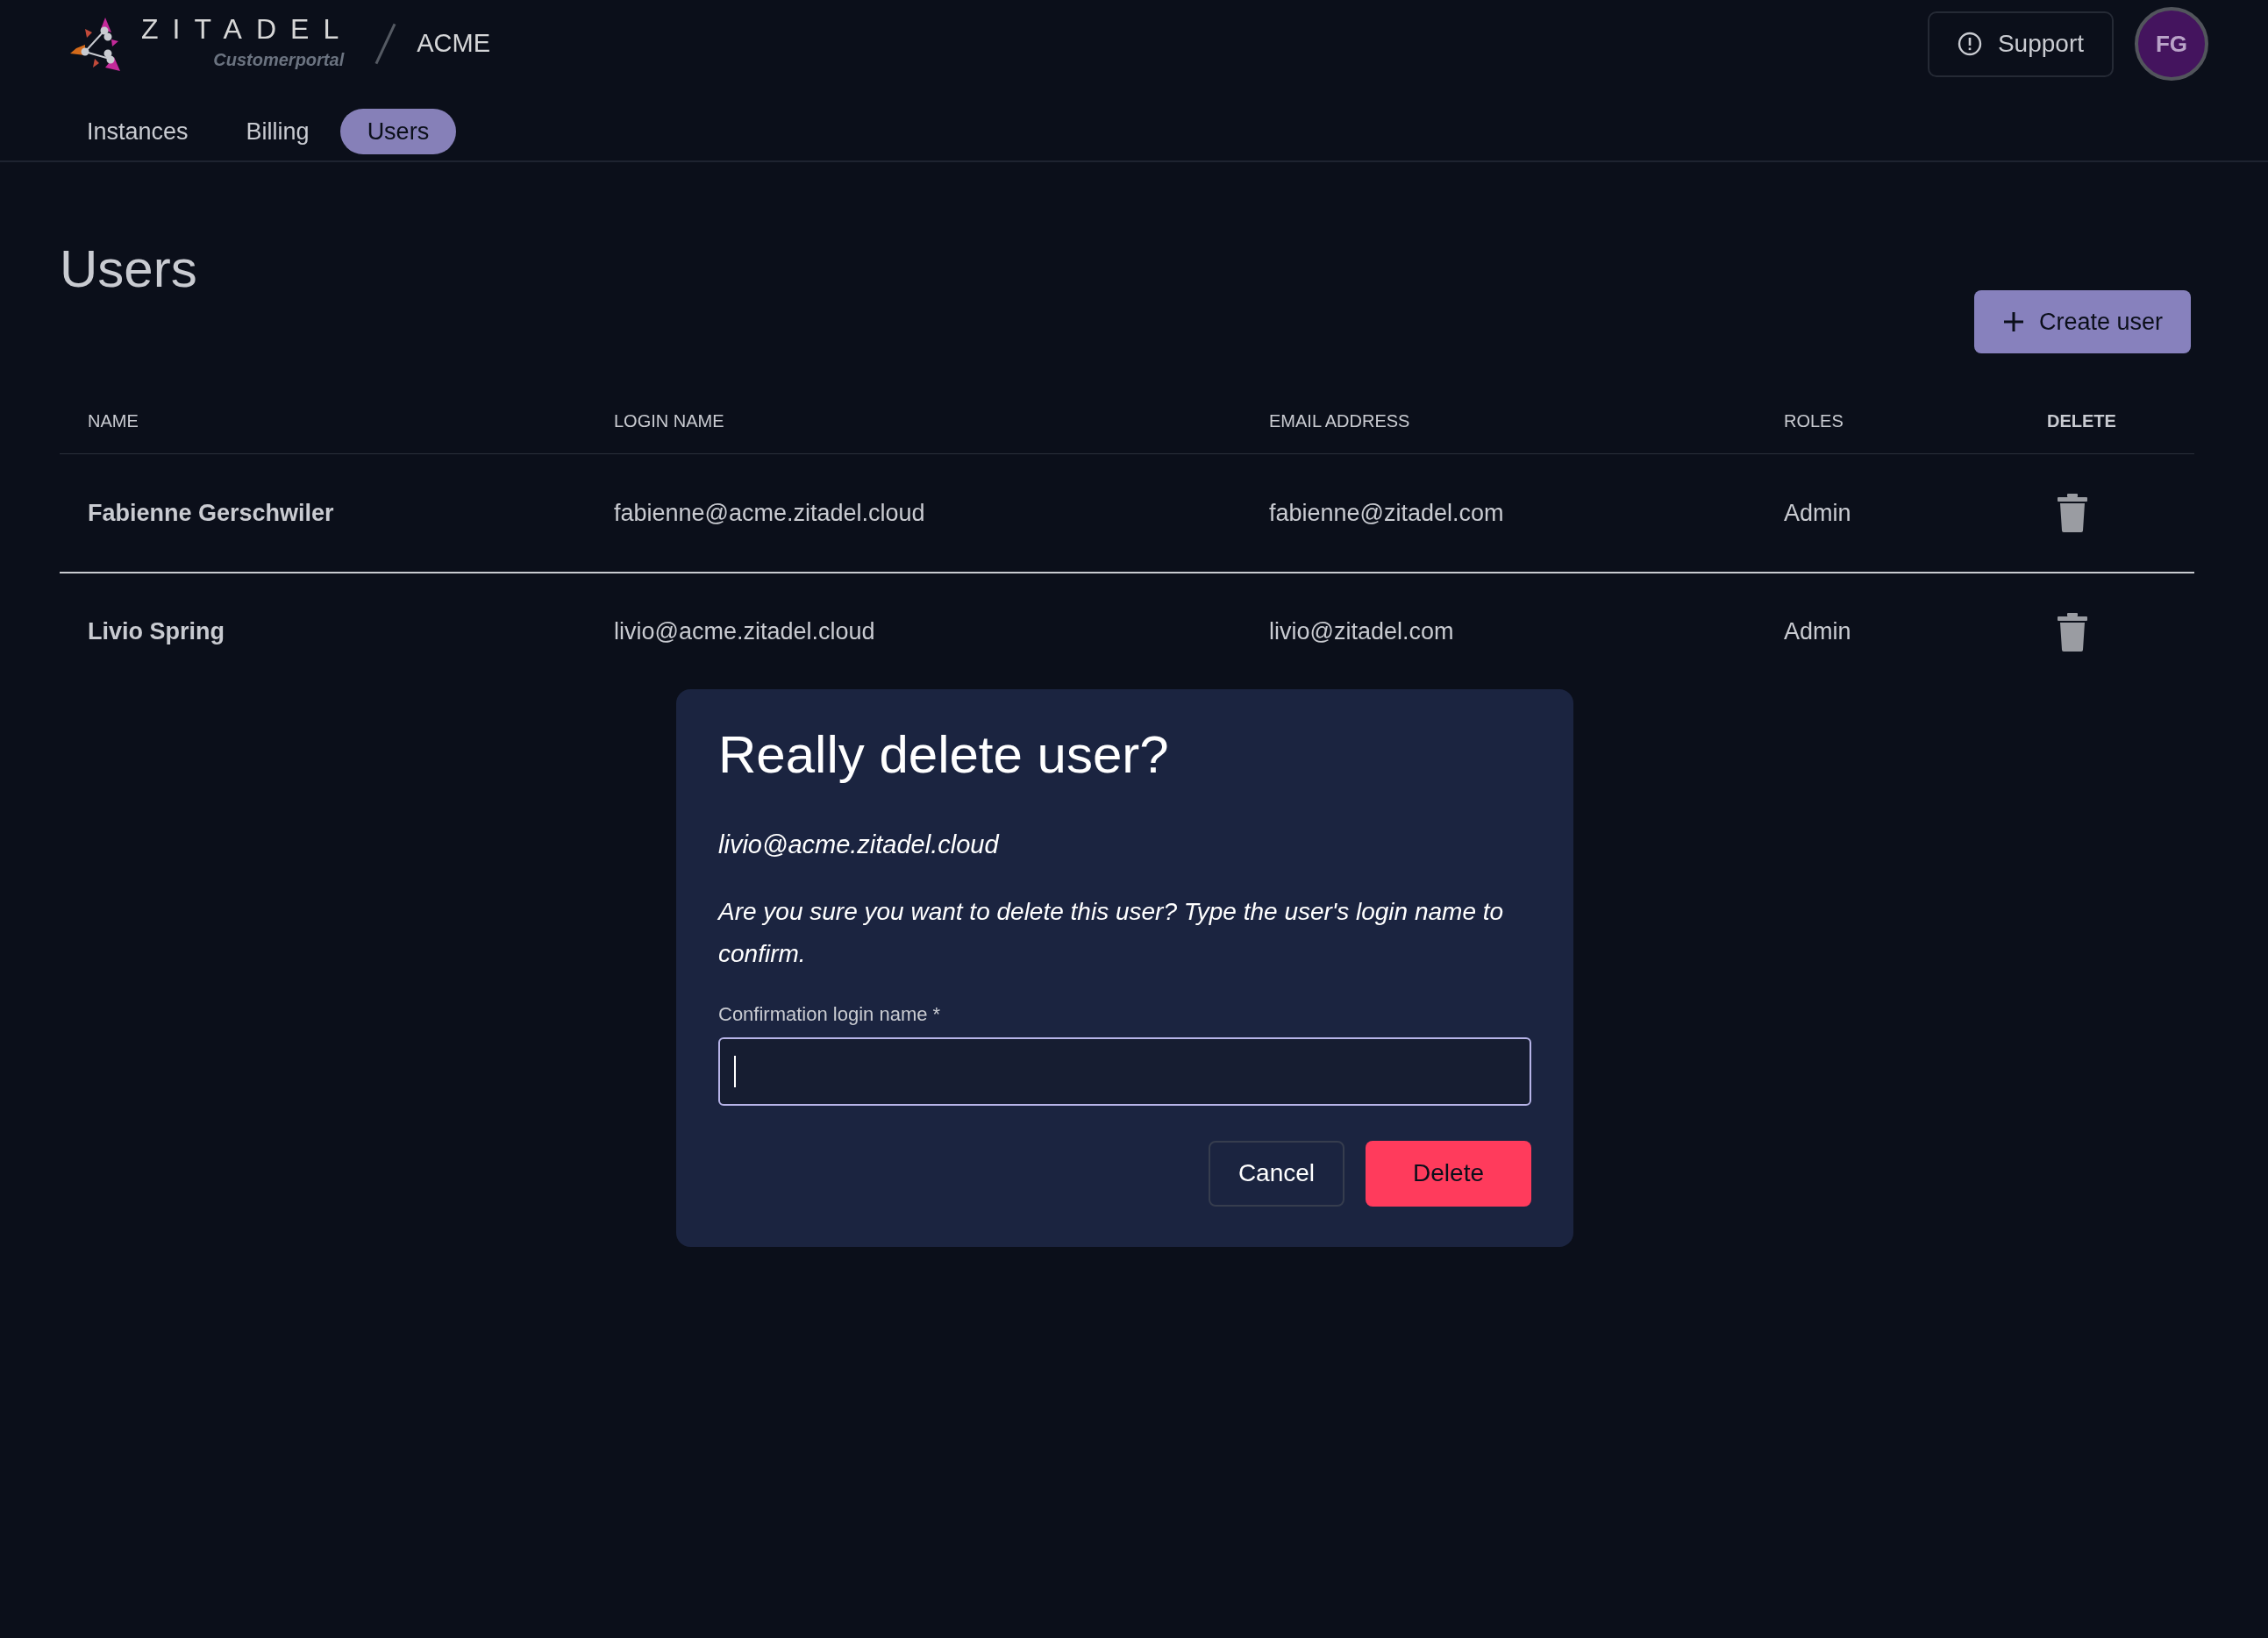 The width and height of the screenshot is (2268, 1638). What do you see at coordinates (138, 131) in the screenshot?
I see `nav-tab: Instances` at bounding box center [138, 131].